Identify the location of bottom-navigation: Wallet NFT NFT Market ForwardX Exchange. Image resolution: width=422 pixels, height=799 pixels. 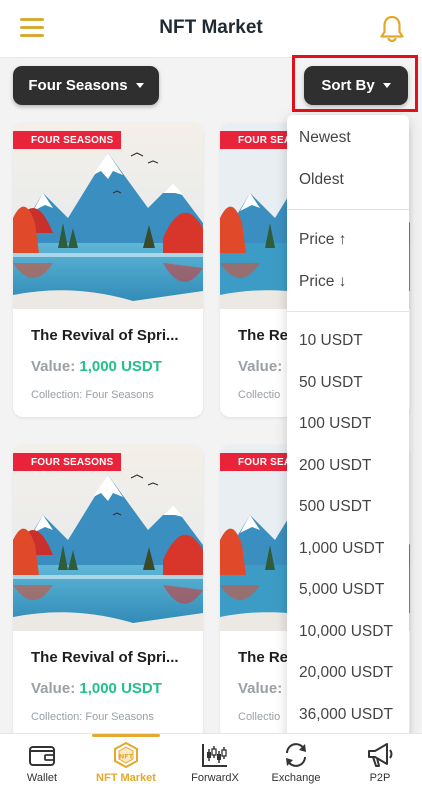
(211, 766).